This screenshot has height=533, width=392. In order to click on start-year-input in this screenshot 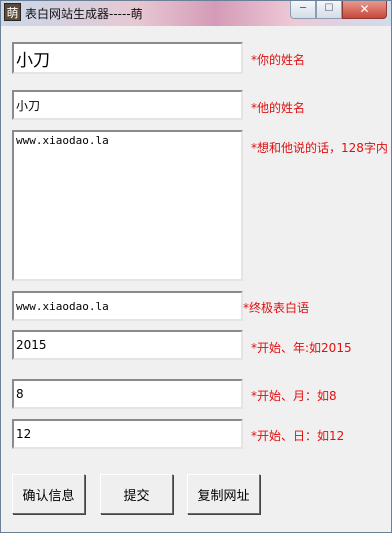, I will do `click(127, 345)`.